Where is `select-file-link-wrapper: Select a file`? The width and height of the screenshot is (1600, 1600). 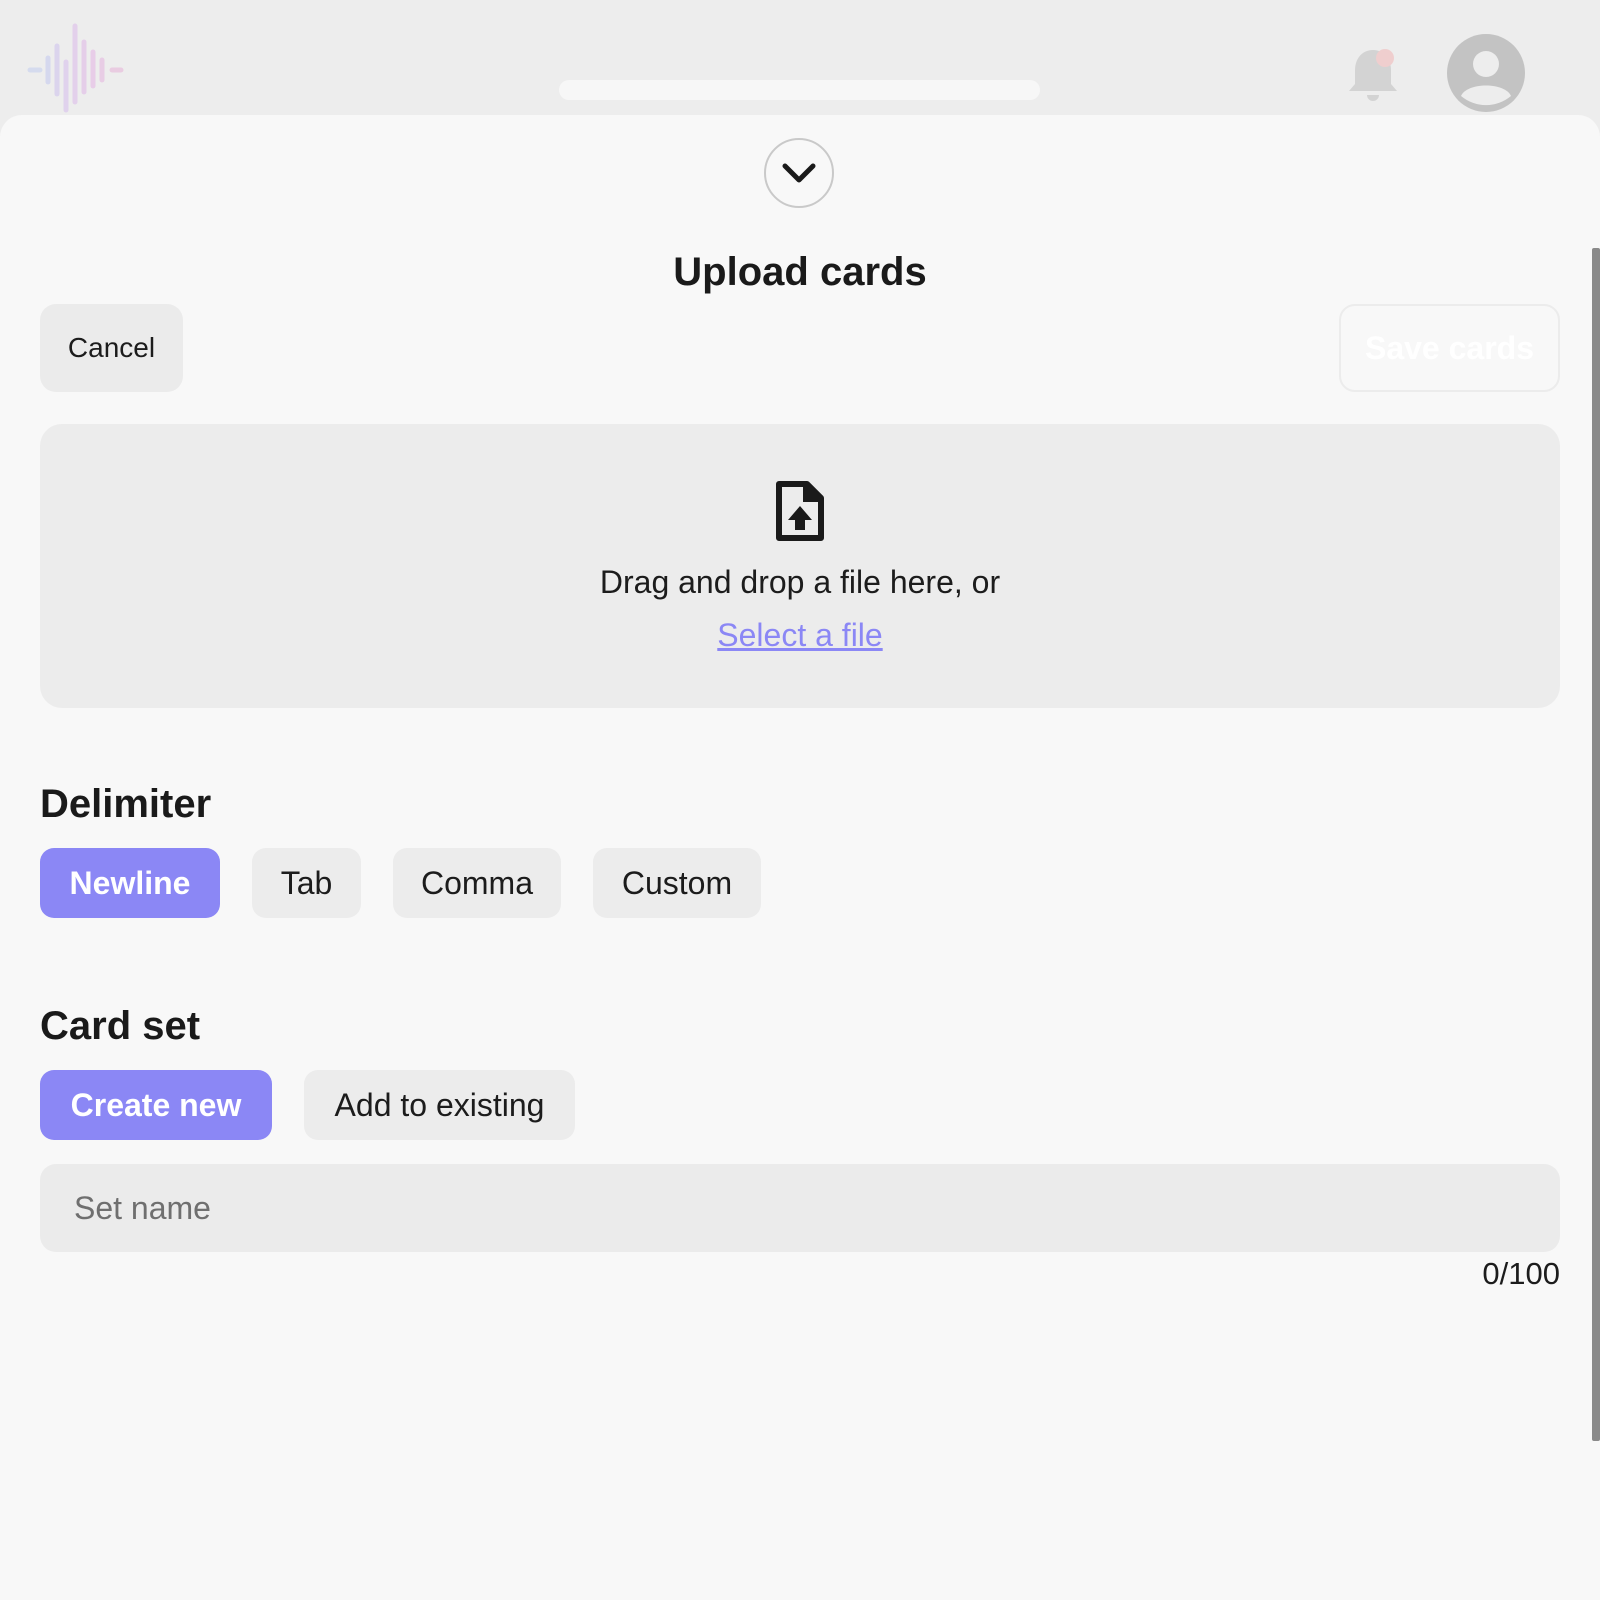
select-file-link-wrapper: Select a file is located at coordinates (800, 635).